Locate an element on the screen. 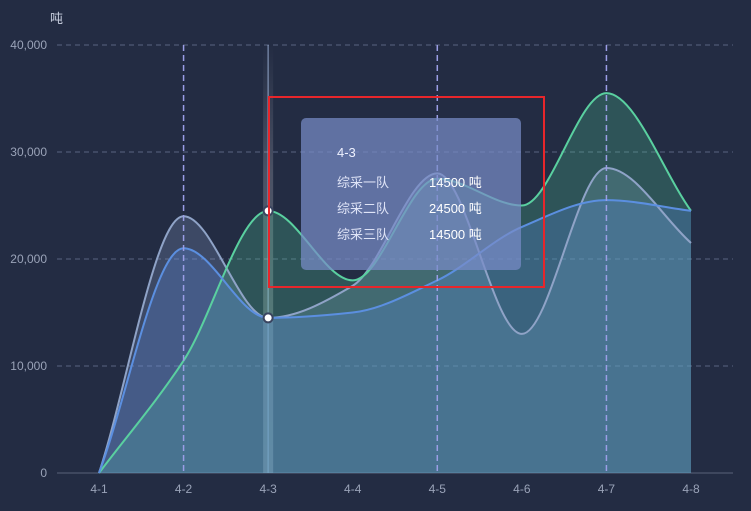 Image resolution: width=751 pixels, height=511 pixels. y-tick-label: 20,000 is located at coordinates (28, 259).